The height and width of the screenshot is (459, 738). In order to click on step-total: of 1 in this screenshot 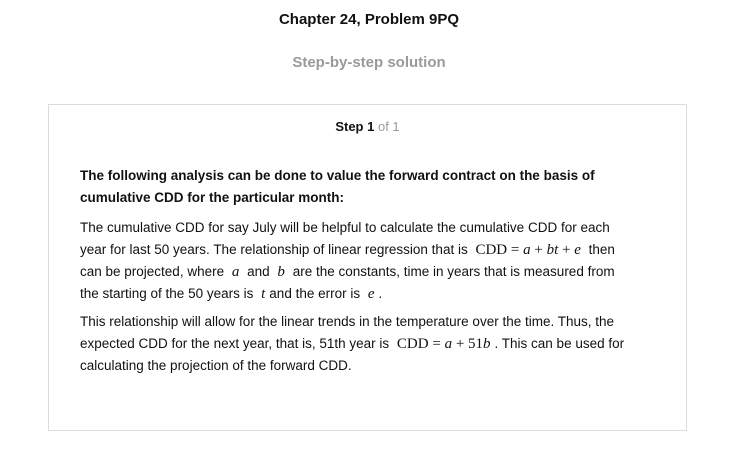, I will do `click(388, 126)`.